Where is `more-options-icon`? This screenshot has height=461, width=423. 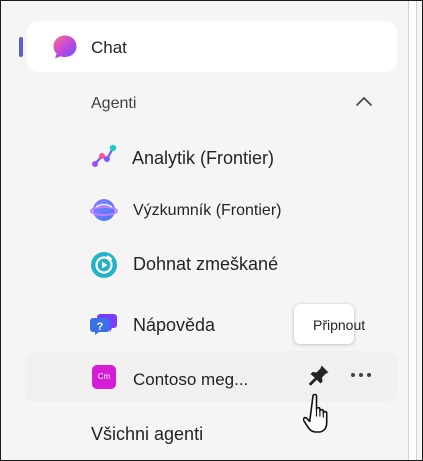 more-options-icon is located at coordinates (361, 375).